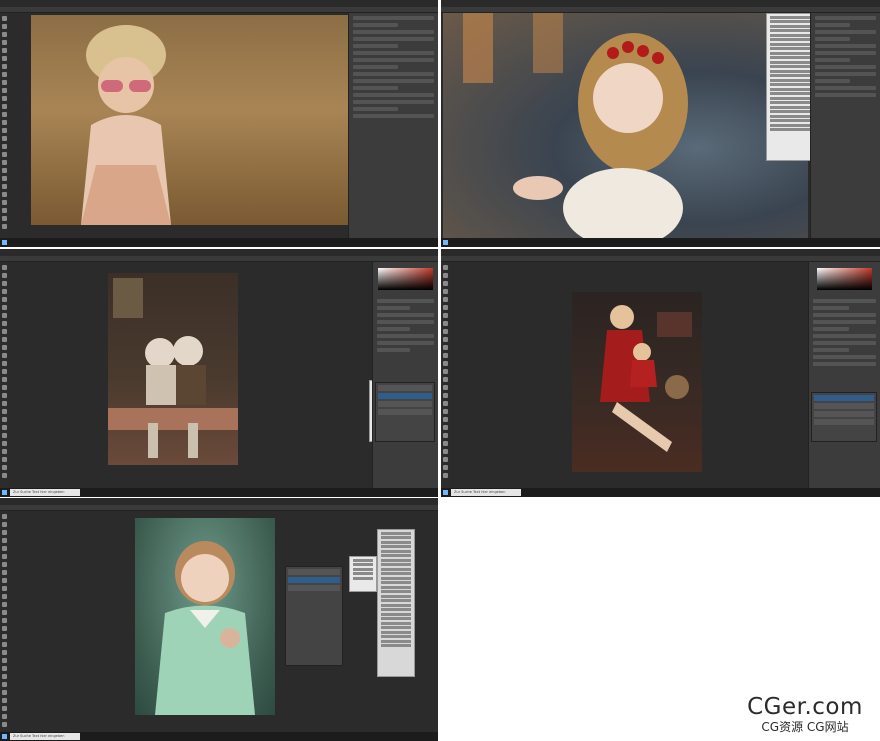 Image resolution: width=880 pixels, height=741 pixels. I want to click on winter-girl-blowing-snow-photo, so click(625, 130).